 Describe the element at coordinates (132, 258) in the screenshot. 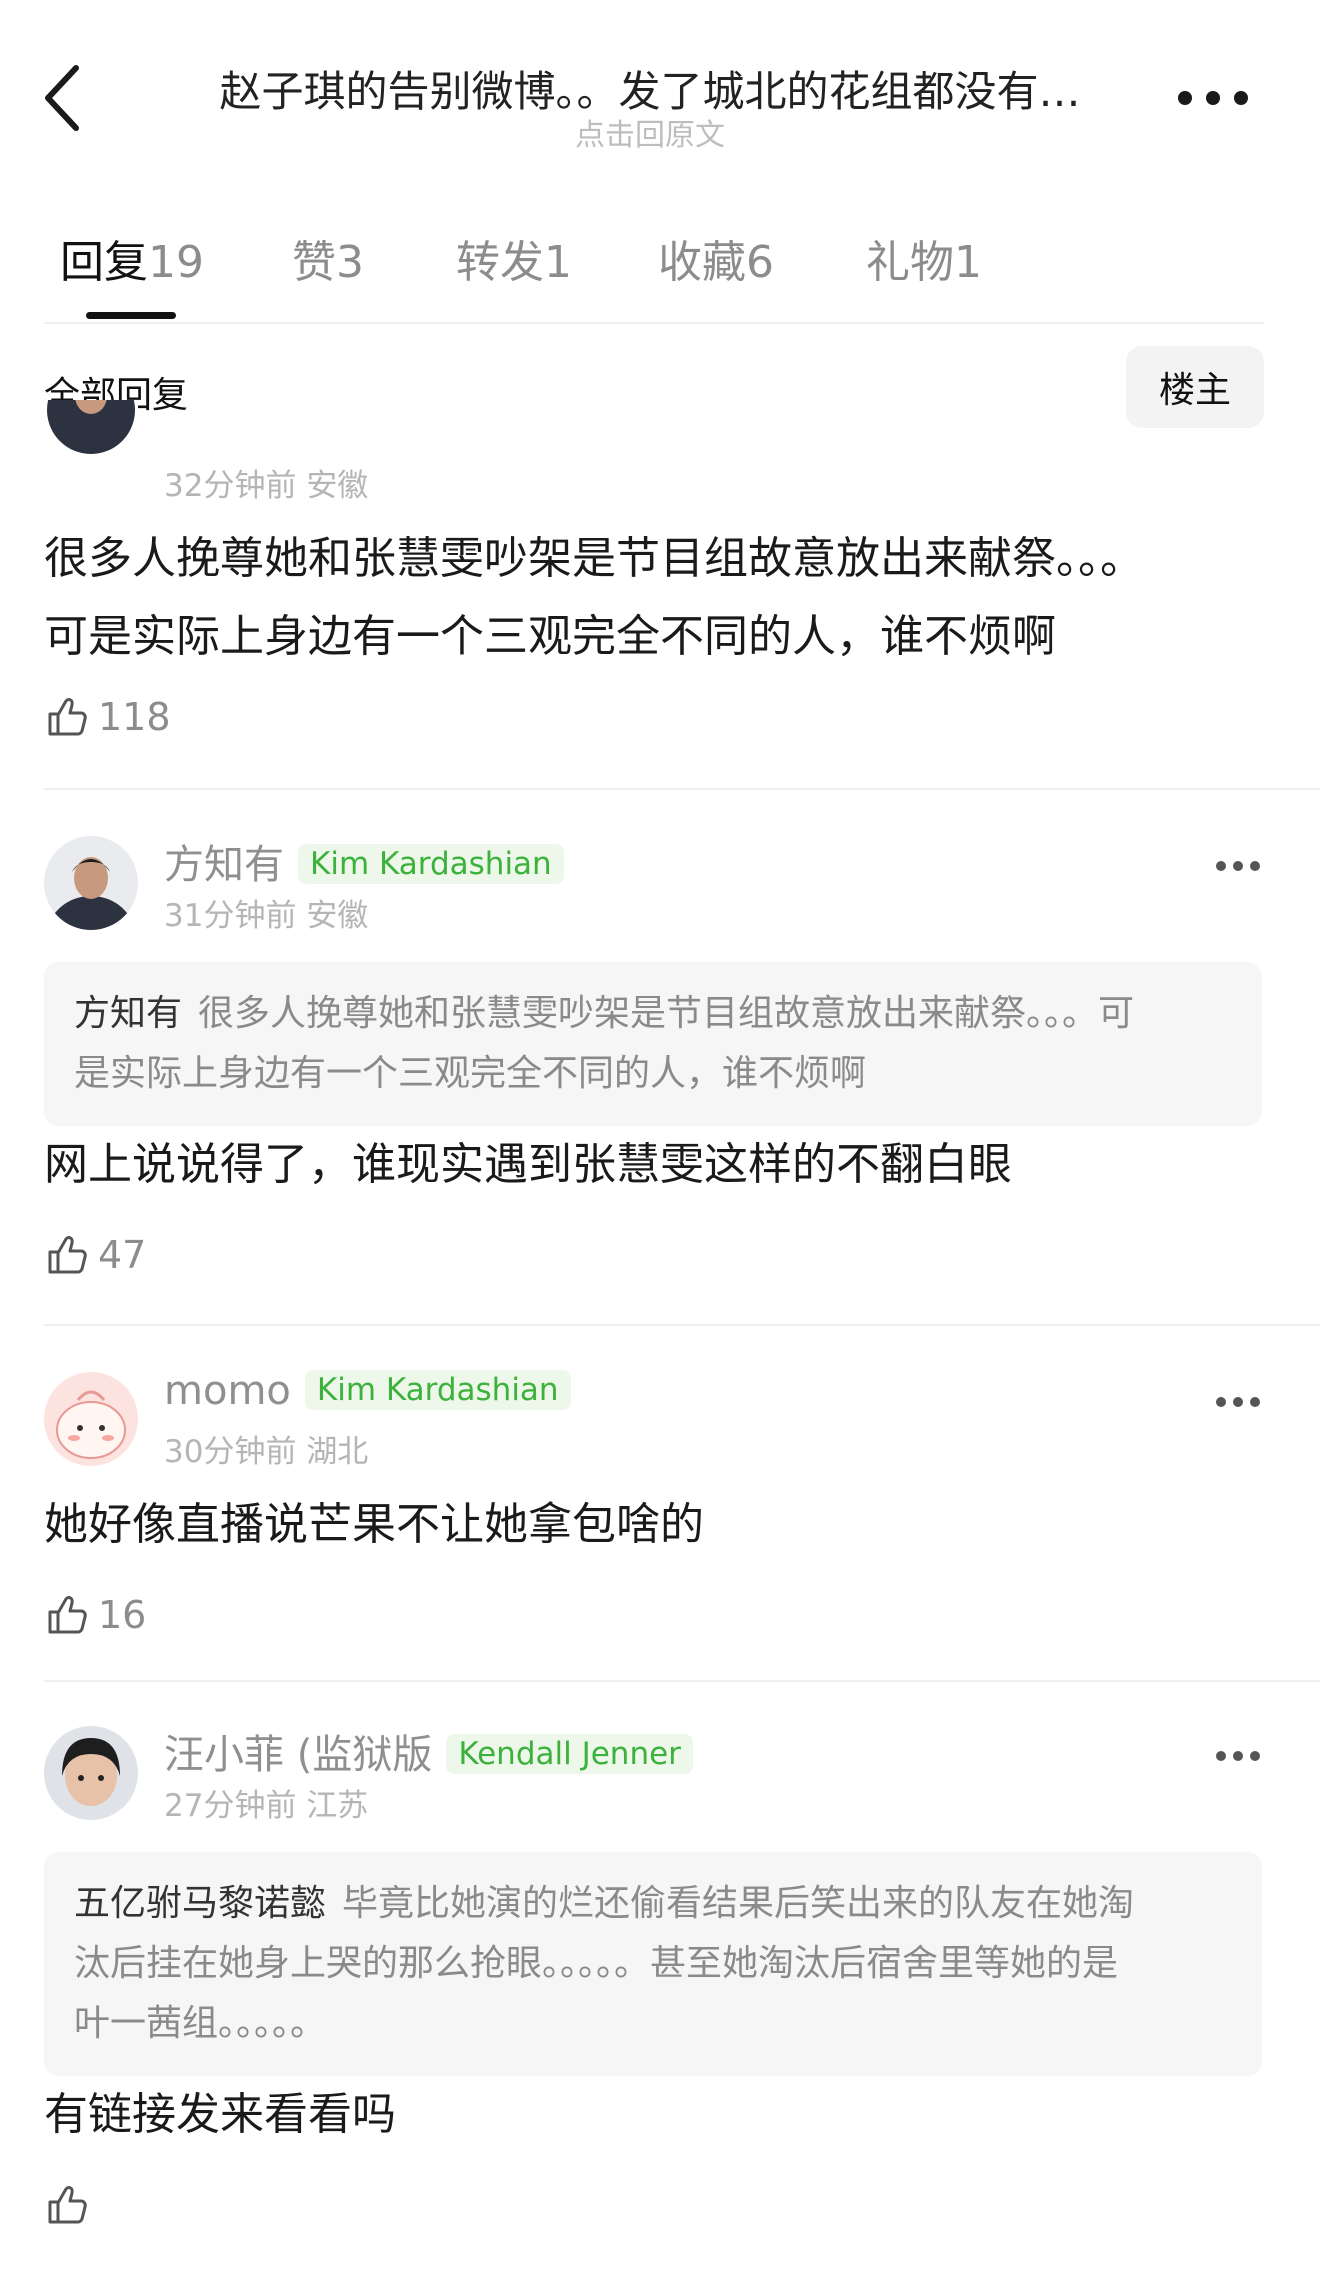

I see `tab-replies: 回复19` at that location.